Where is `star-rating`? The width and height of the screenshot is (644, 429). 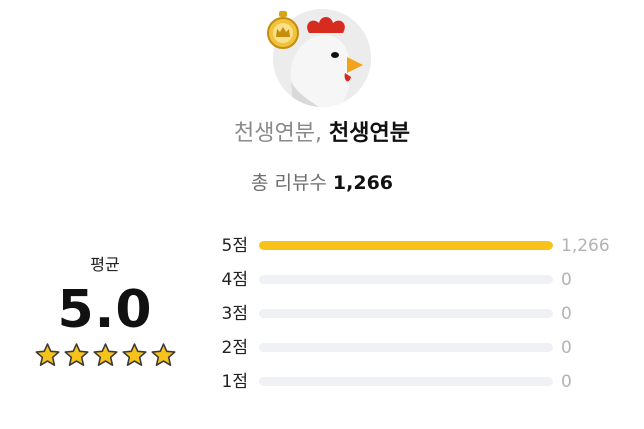
star-rating is located at coordinates (105, 355).